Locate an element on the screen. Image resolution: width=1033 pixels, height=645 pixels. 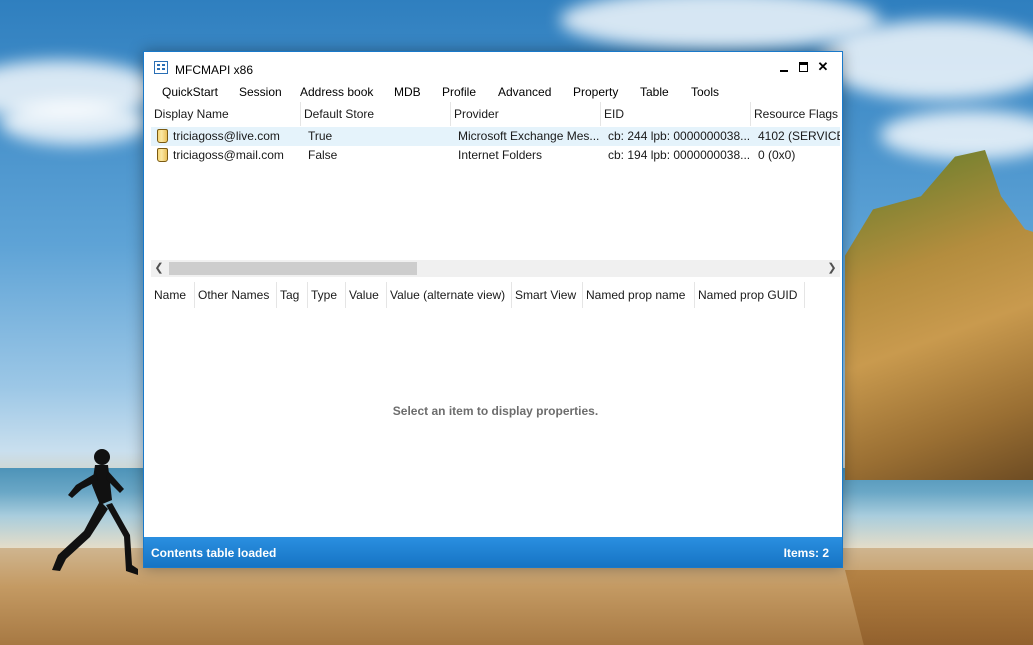
runner-silhouette is located at coordinates (95, 512).